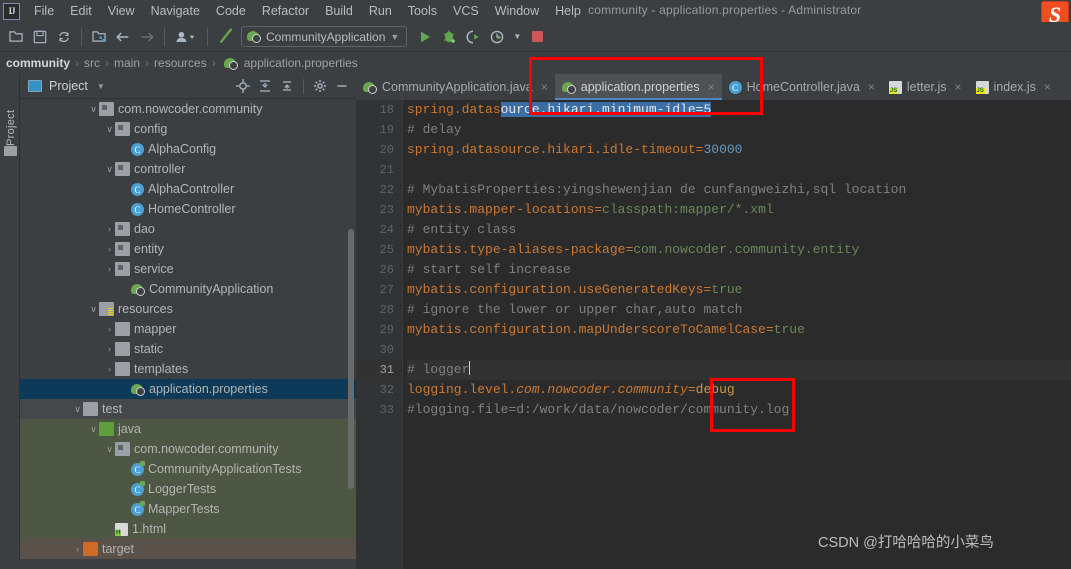 The image size is (1071, 569). Describe the element at coordinates (342, 86) in the screenshot. I see `hide-panel-icon` at that location.